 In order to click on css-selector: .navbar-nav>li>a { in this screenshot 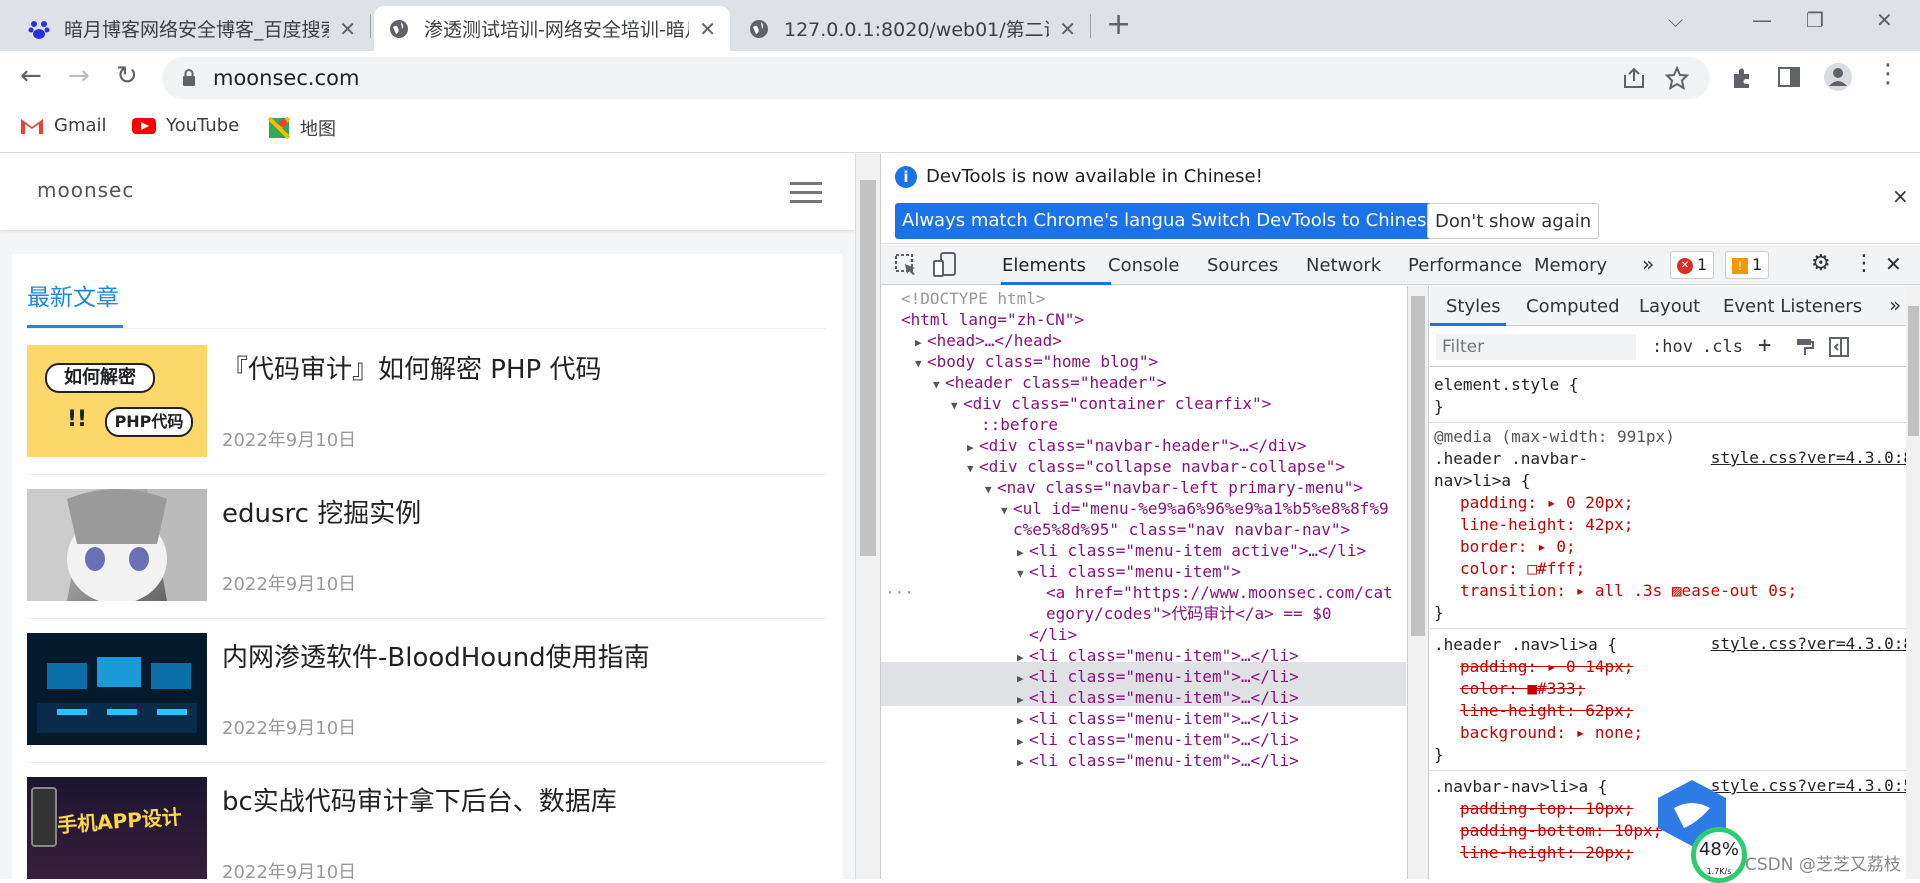, I will do `click(1520, 787)`.